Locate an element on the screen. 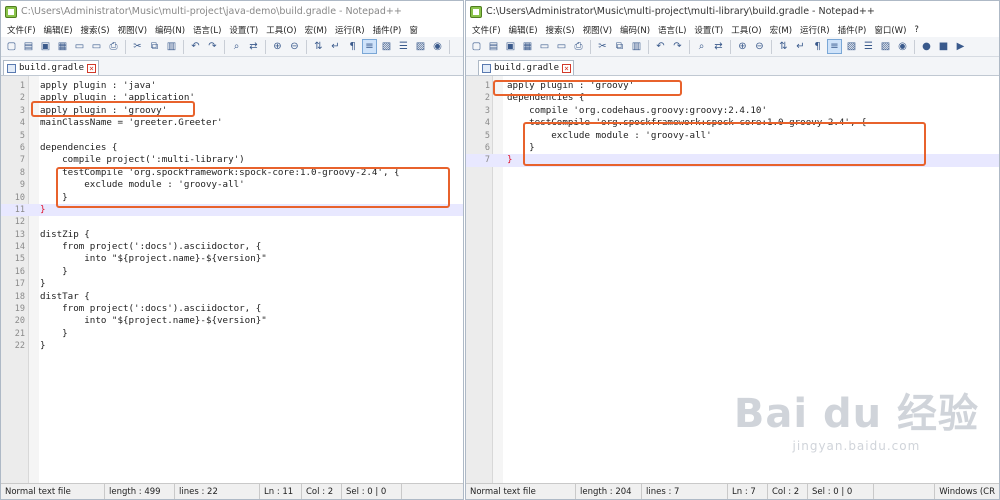 This screenshot has height=500, width=1000. code-line: 14 from project(':docs').asciidoctor, { is located at coordinates (232, 247).